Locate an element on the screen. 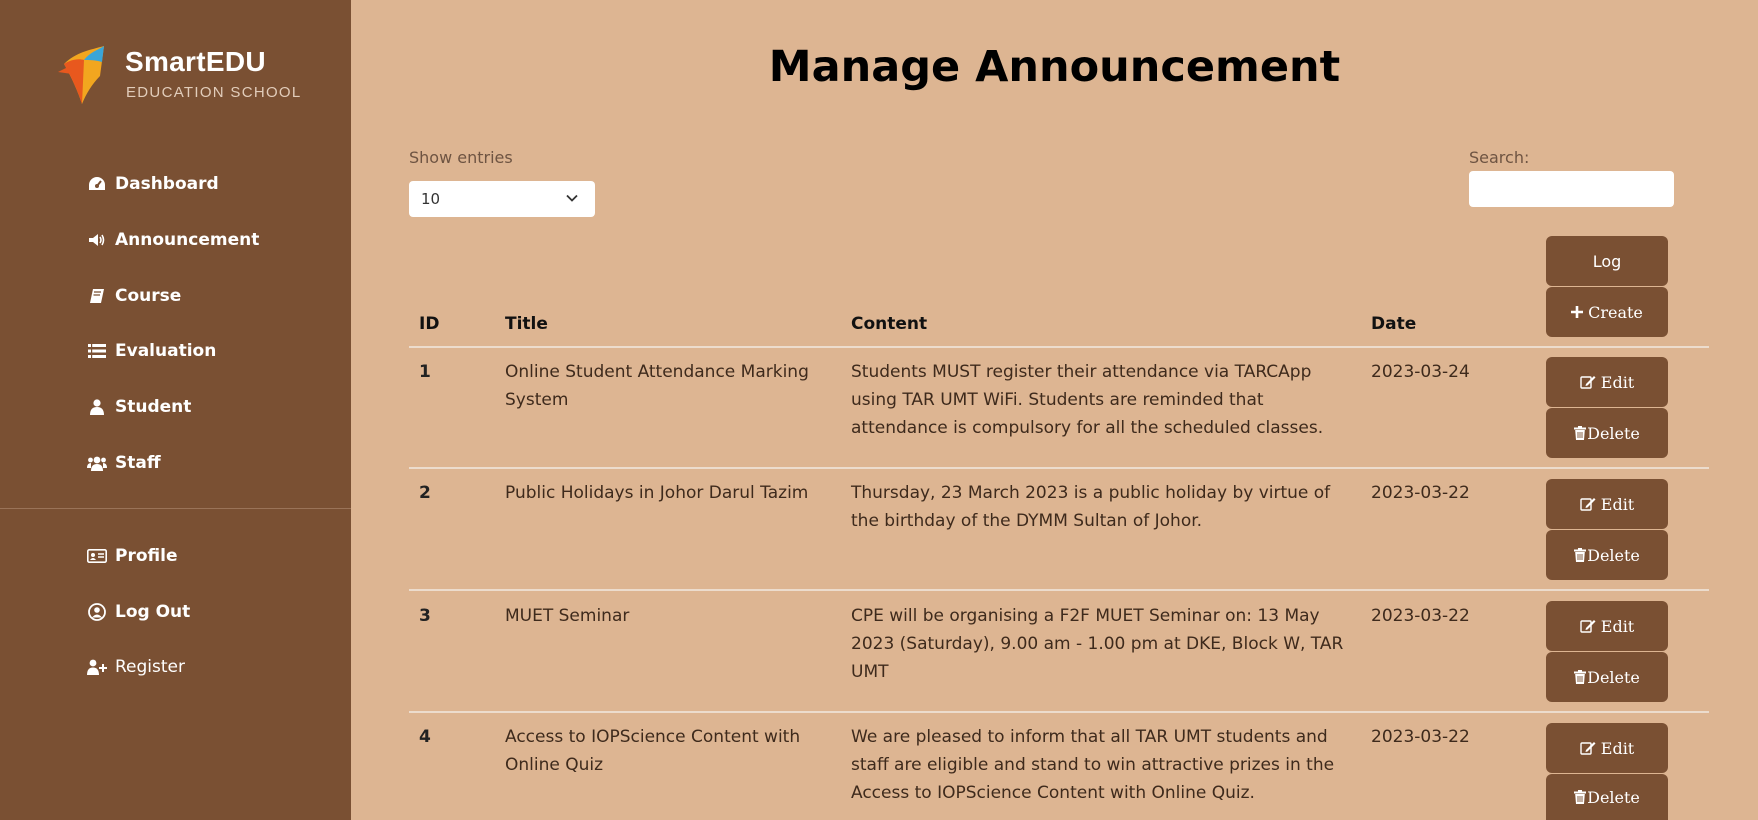  search-input is located at coordinates (1571, 189).